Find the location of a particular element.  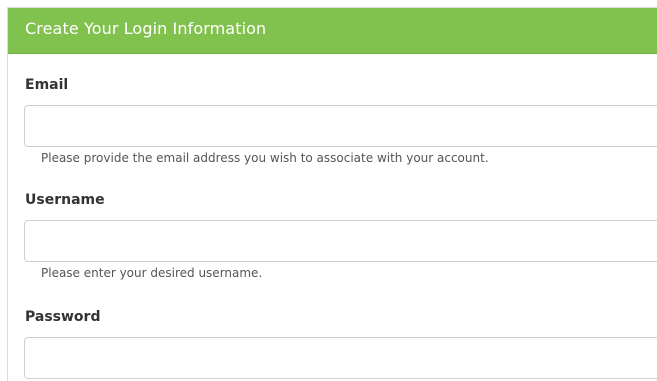

password-label: Password is located at coordinates (63, 317).